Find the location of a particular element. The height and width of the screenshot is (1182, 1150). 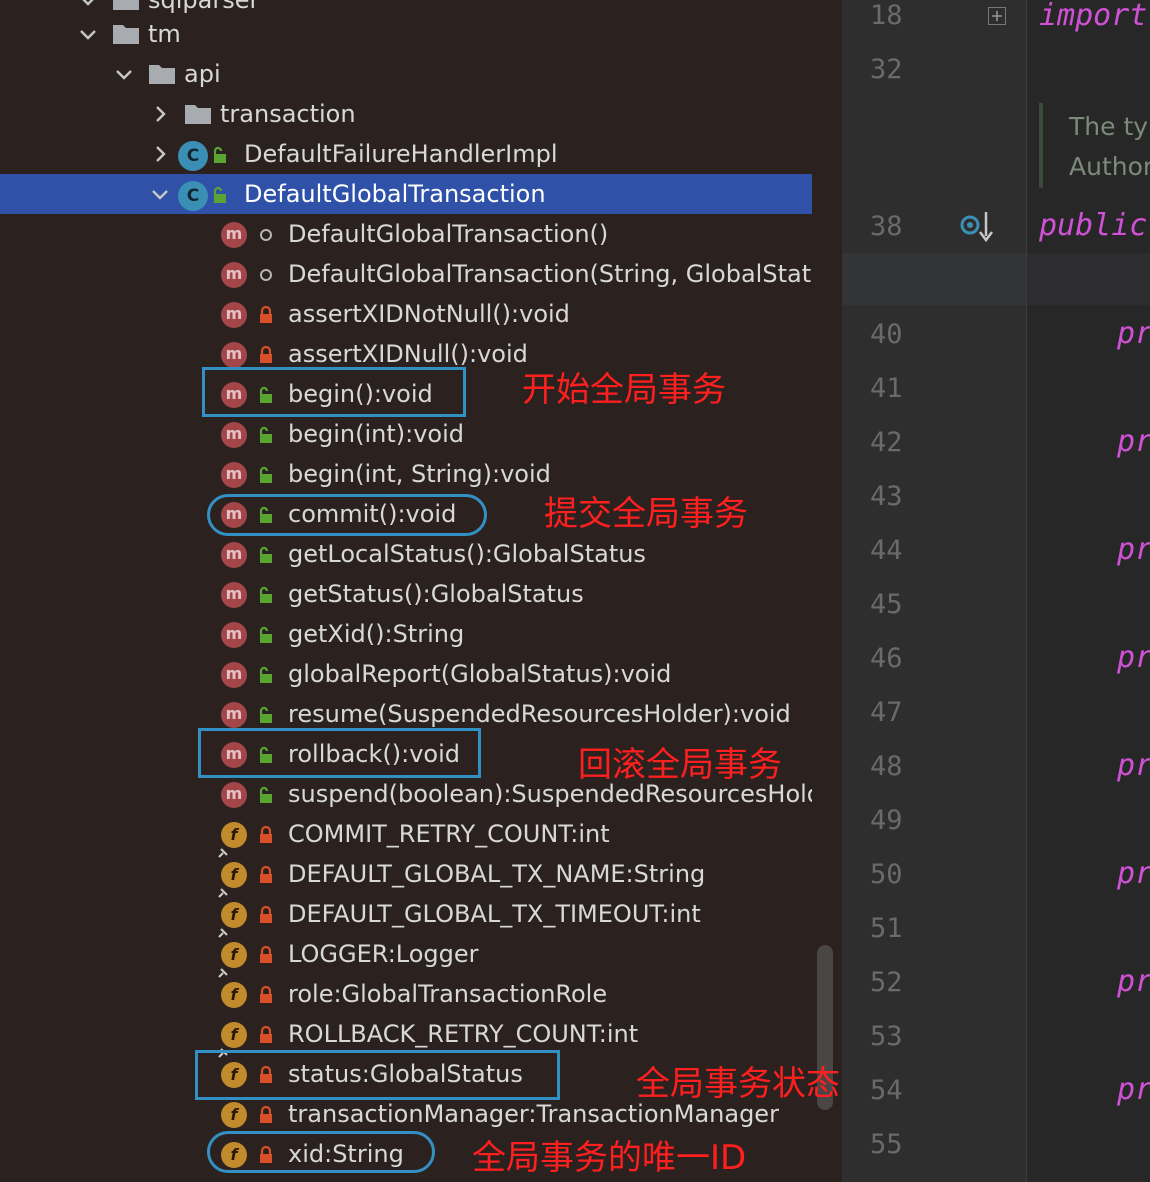

line-number: 43 is located at coordinates (886, 496).